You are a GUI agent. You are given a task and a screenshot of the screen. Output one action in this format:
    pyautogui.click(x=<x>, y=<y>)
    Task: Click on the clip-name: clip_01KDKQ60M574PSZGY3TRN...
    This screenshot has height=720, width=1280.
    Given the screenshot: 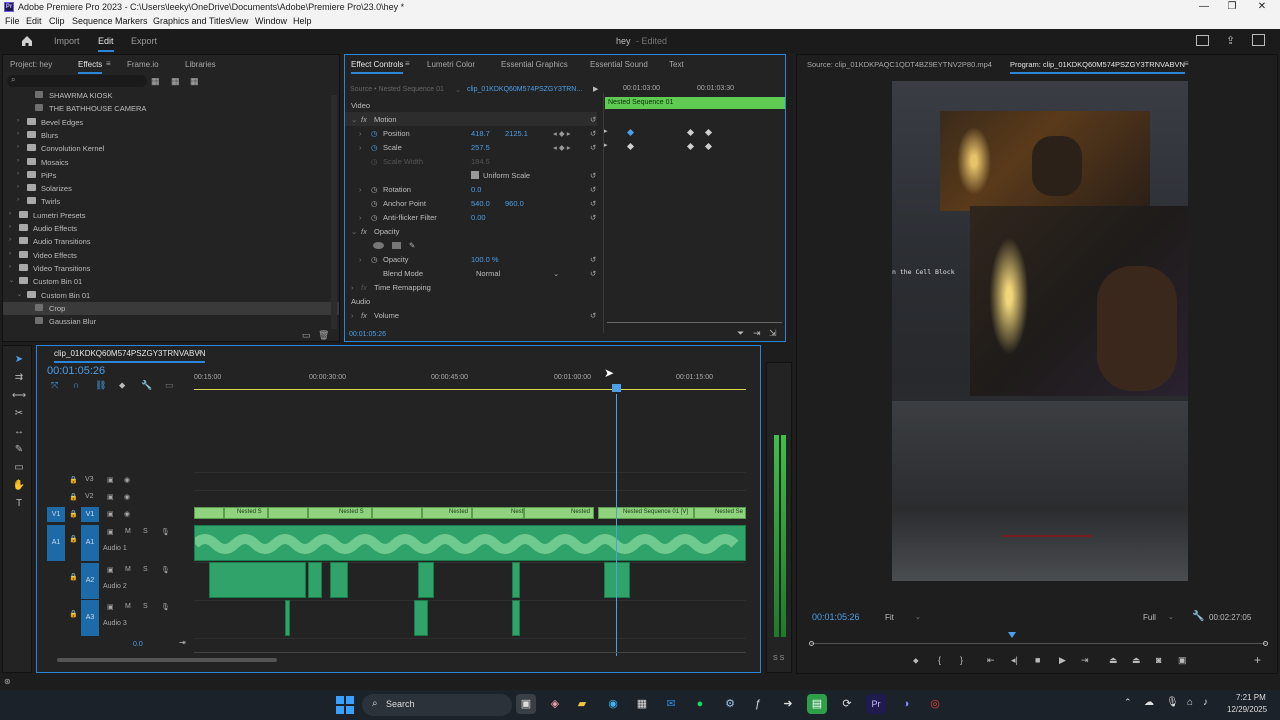 What is the action you would take?
    pyautogui.click(x=524, y=89)
    